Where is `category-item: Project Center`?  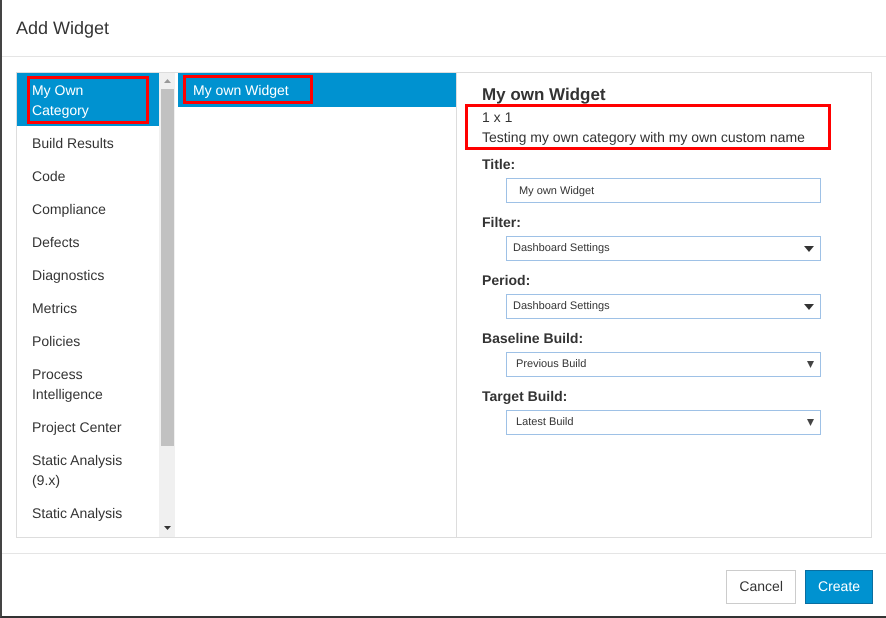 category-item: Project Center is located at coordinates (88, 426).